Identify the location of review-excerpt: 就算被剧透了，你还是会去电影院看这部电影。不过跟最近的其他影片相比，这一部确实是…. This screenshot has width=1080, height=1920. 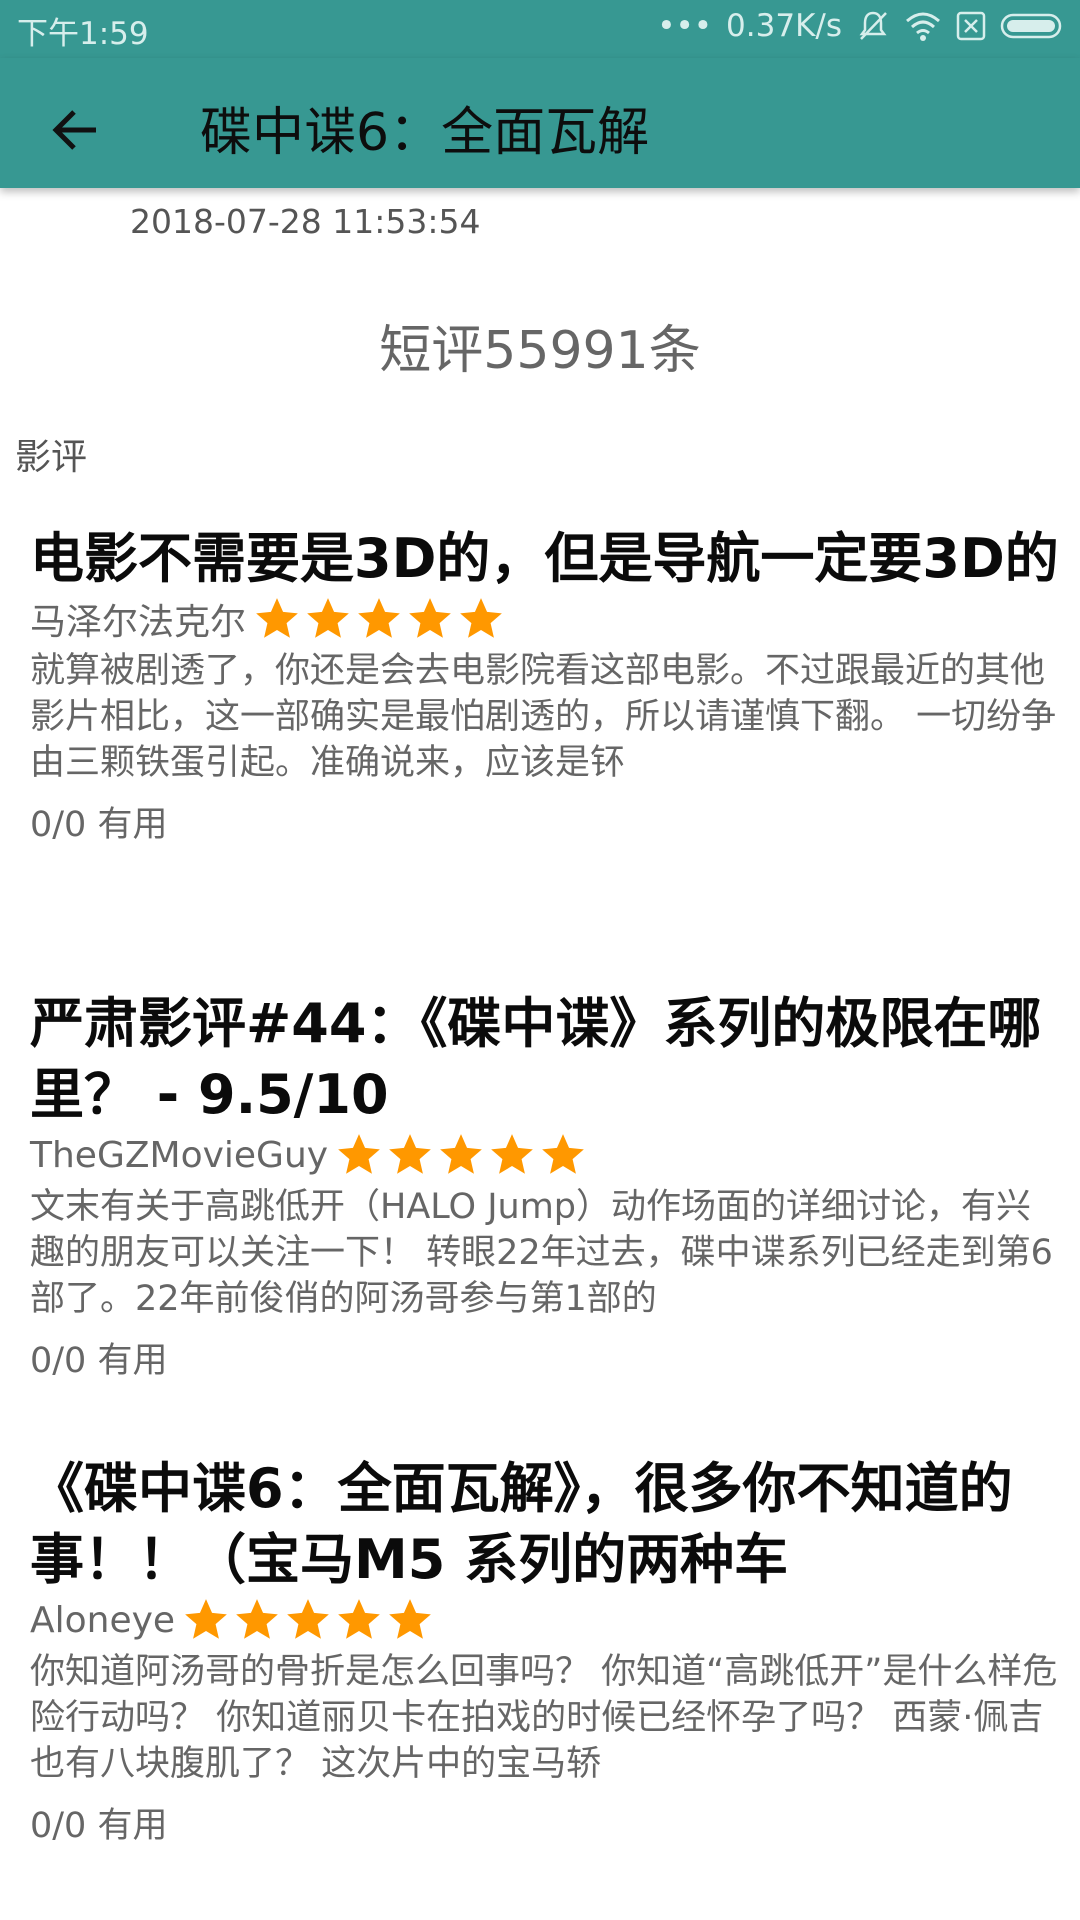
(543, 717).